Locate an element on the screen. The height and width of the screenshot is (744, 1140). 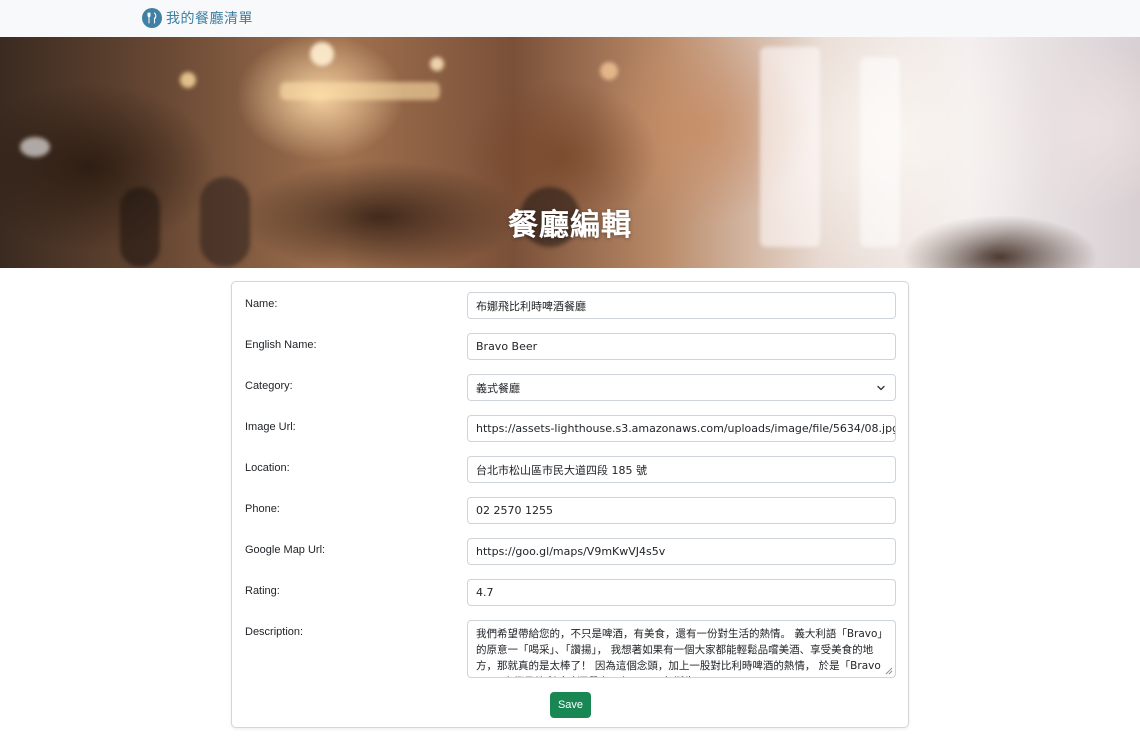
name-input: 布娜飛比利時啤酒餐廳 is located at coordinates (681, 305).